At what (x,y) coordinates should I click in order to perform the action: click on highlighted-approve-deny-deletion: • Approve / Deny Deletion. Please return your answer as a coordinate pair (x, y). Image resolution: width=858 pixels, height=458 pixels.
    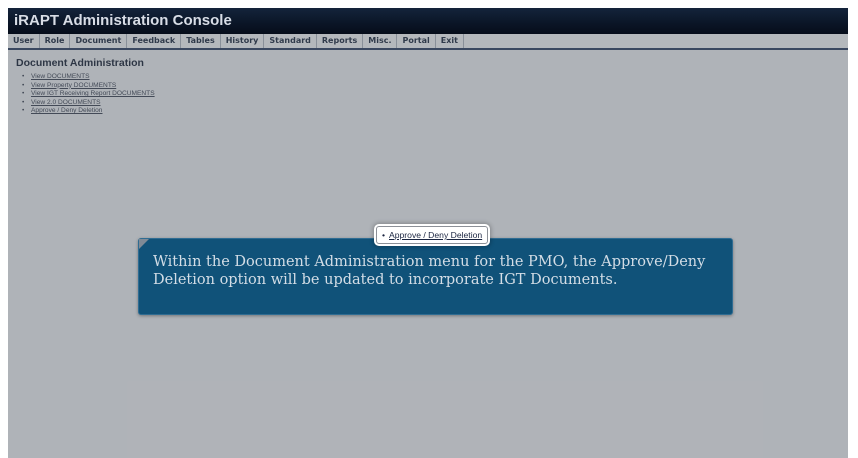
    Looking at the image, I should click on (432, 235).